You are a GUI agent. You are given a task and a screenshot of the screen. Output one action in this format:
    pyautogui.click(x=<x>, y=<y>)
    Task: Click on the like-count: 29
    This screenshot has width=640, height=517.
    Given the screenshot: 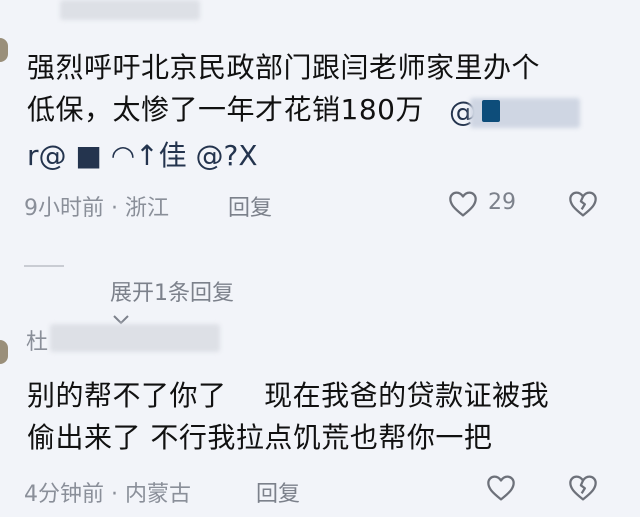 What is the action you would take?
    pyautogui.click(x=502, y=202)
    